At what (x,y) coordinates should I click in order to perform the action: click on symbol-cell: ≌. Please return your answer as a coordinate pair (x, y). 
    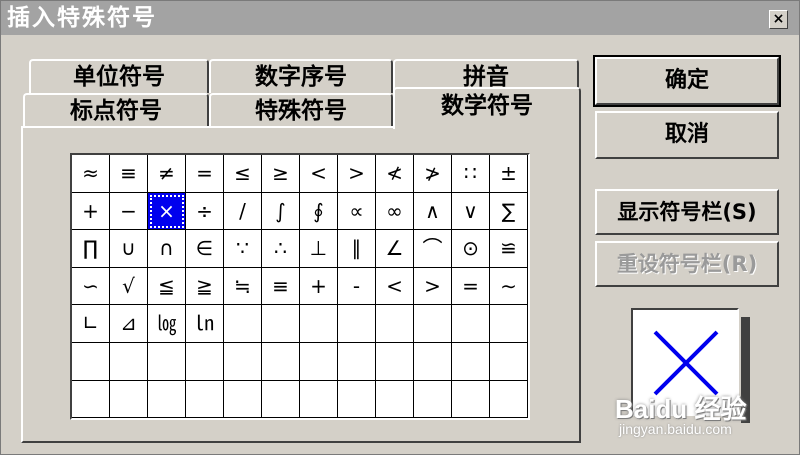
    Looking at the image, I should click on (509, 249).